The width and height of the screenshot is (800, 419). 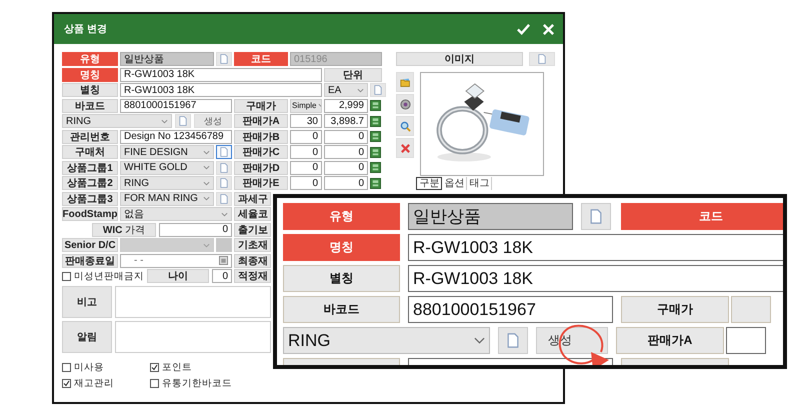 I want to click on calendar-icon, so click(x=223, y=260).